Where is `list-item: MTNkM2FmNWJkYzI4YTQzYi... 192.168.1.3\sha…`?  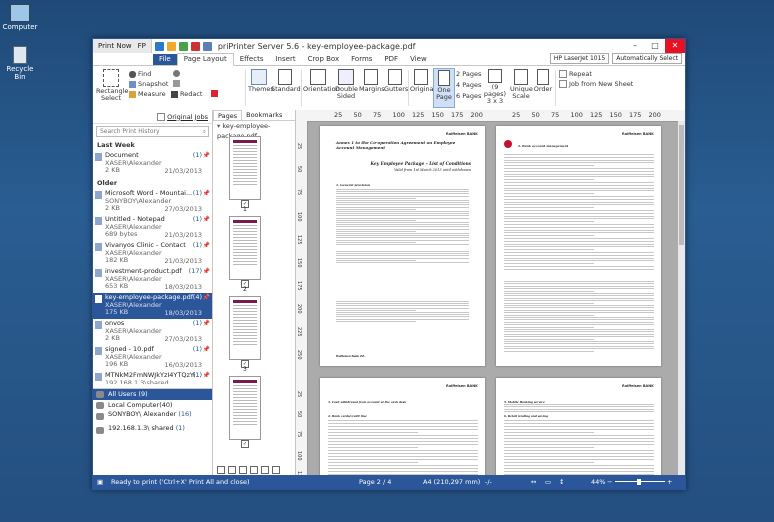
list-item: MTNkM2FmNWJkYzI4YTQzYi... 192.168.1.3\sha… is located at coordinates (152, 377).